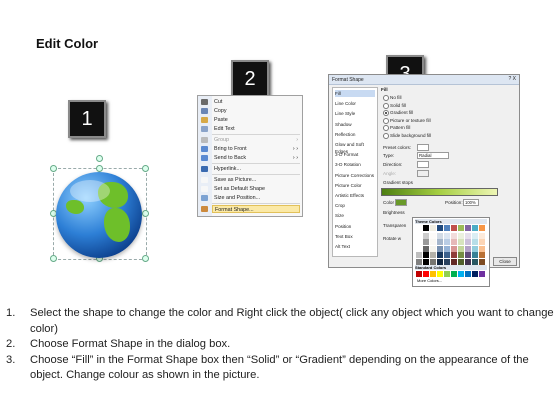 The height and width of the screenshot is (420, 560). I want to click on context-menu-item: Copy, so click(257, 111).